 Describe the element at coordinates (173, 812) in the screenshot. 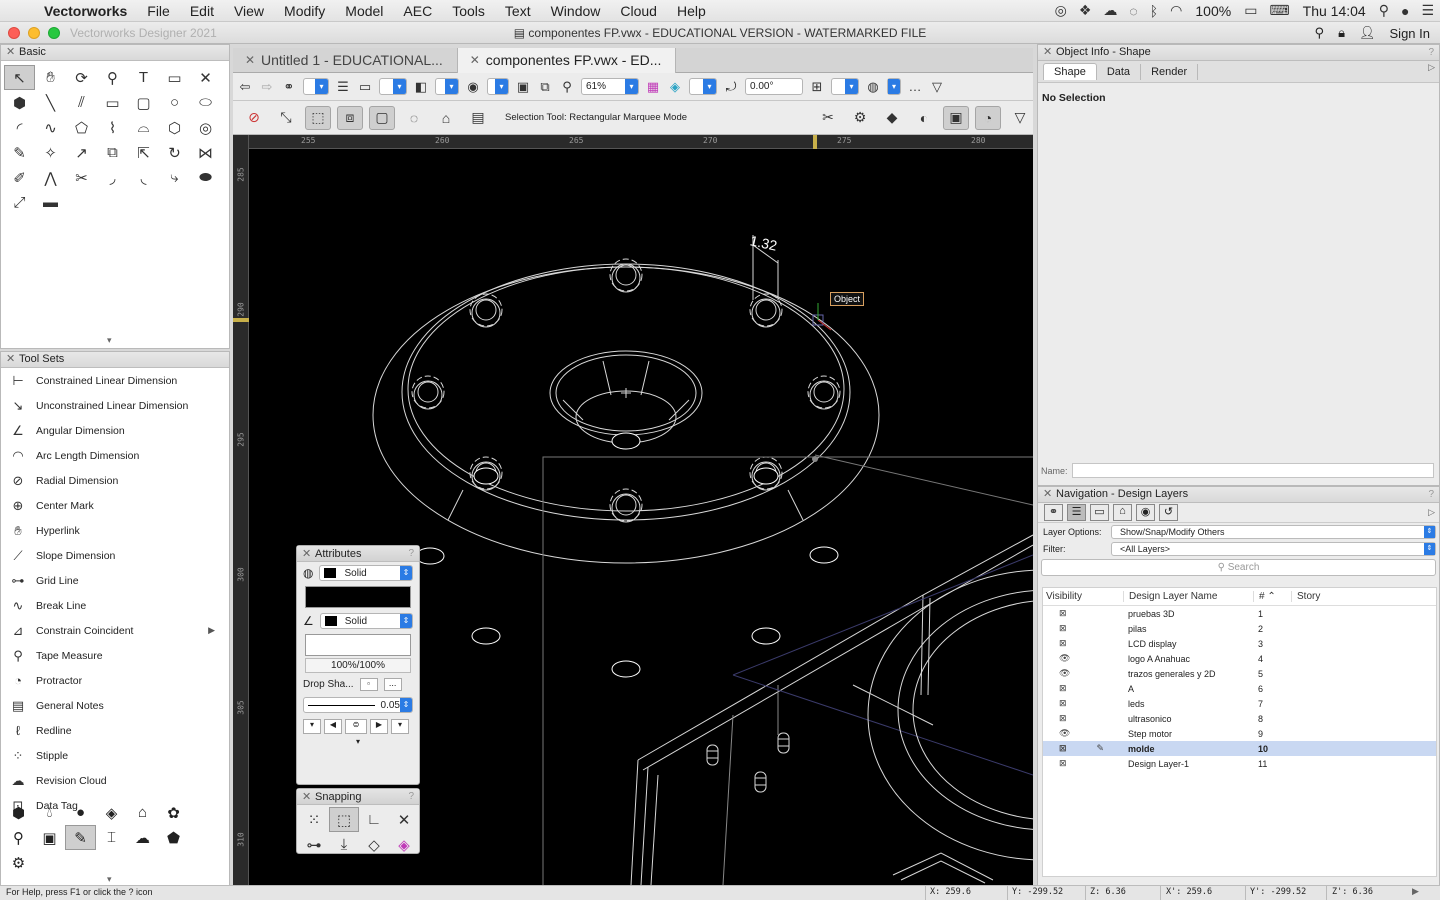

I see `fasteners-toolset-icon: ✿` at that location.